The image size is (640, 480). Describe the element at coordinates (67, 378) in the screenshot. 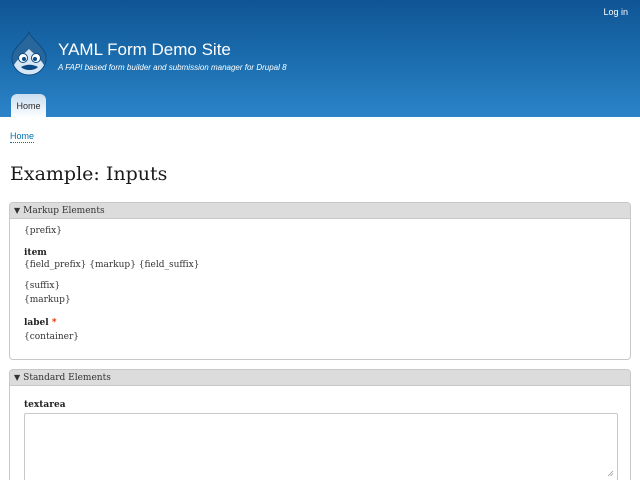

I see `standard-elements-legend-label: Standard Elements` at that location.